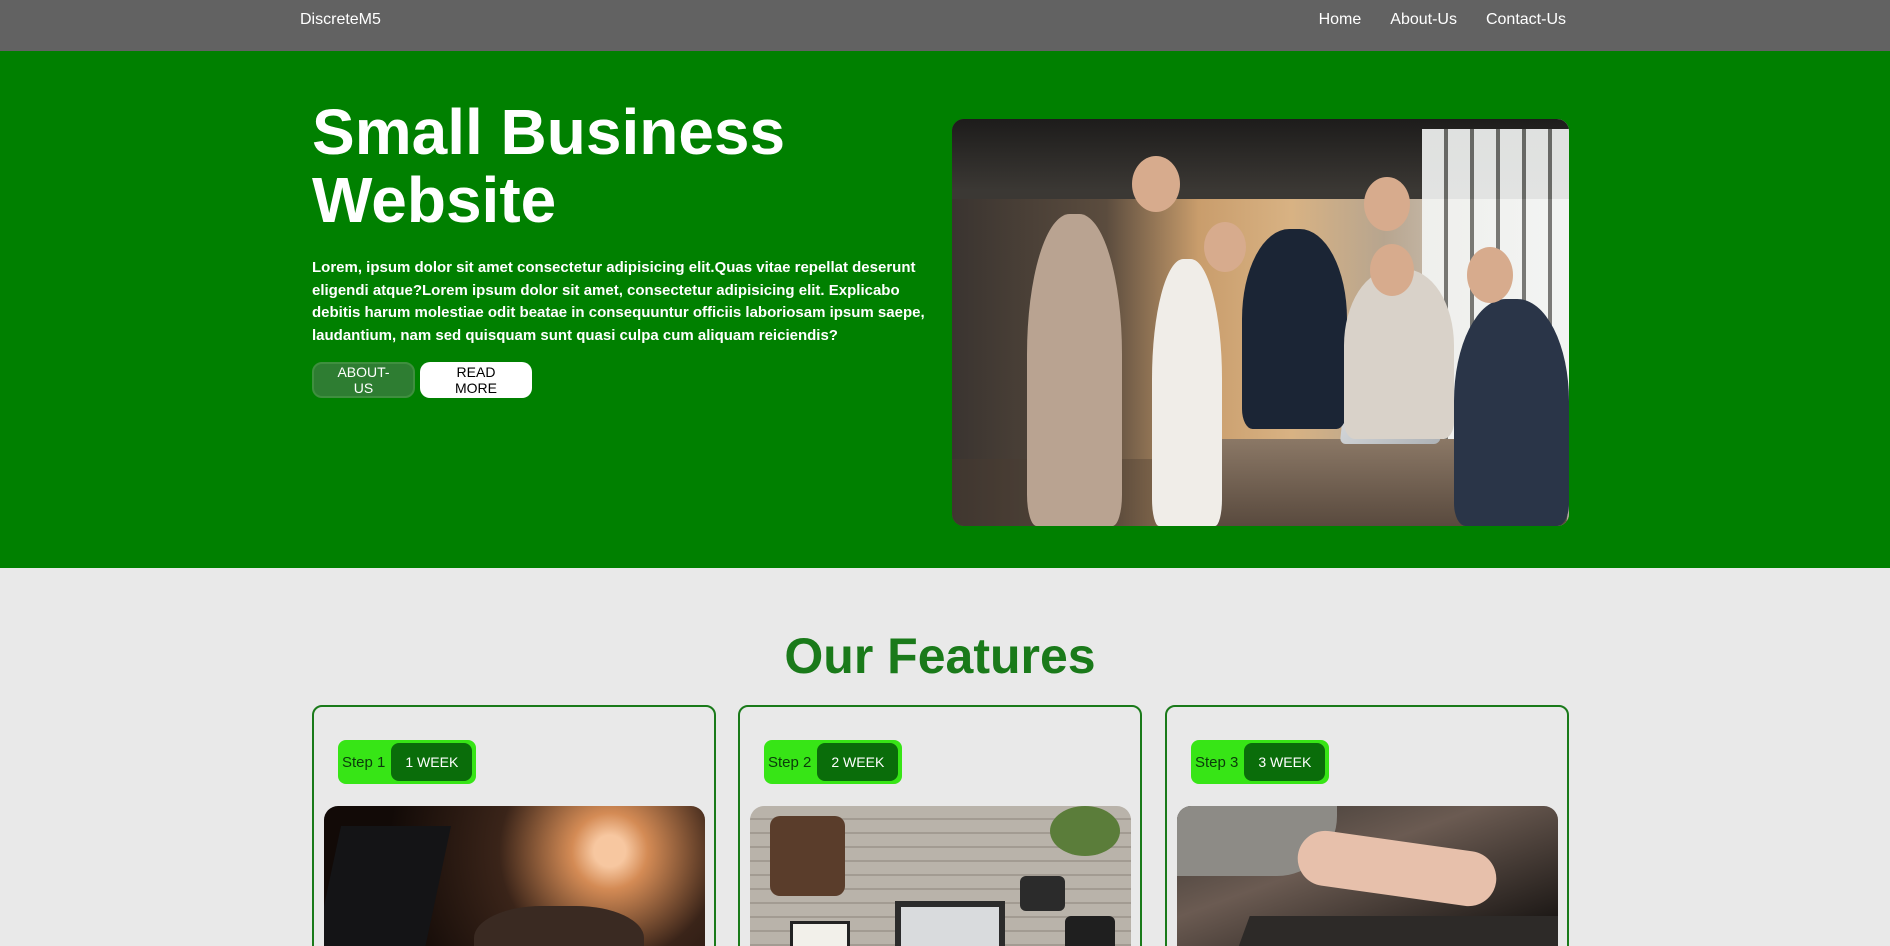  Describe the element at coordinates (858, 762) in the screenshot. I see `duration-chip: 2 WEEK` at that location.